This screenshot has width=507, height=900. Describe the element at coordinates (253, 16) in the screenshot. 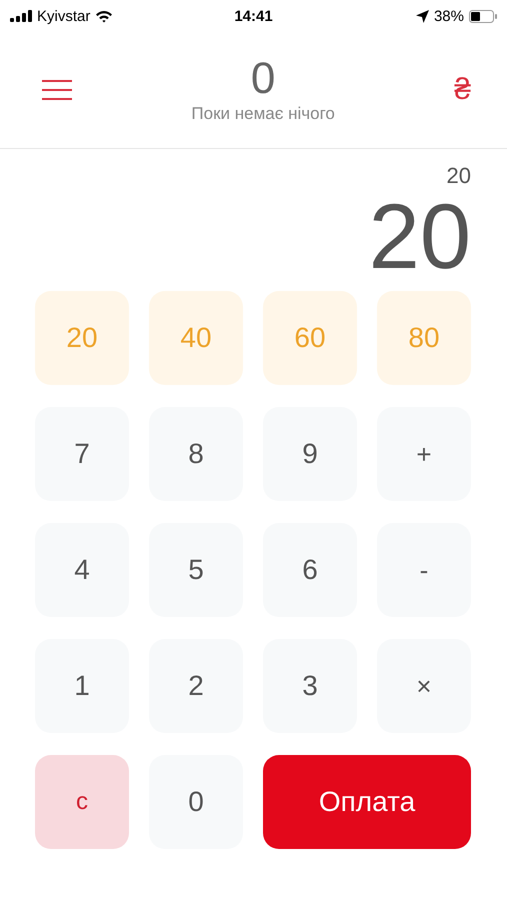

I see `clock-time: 14:41` at that location.